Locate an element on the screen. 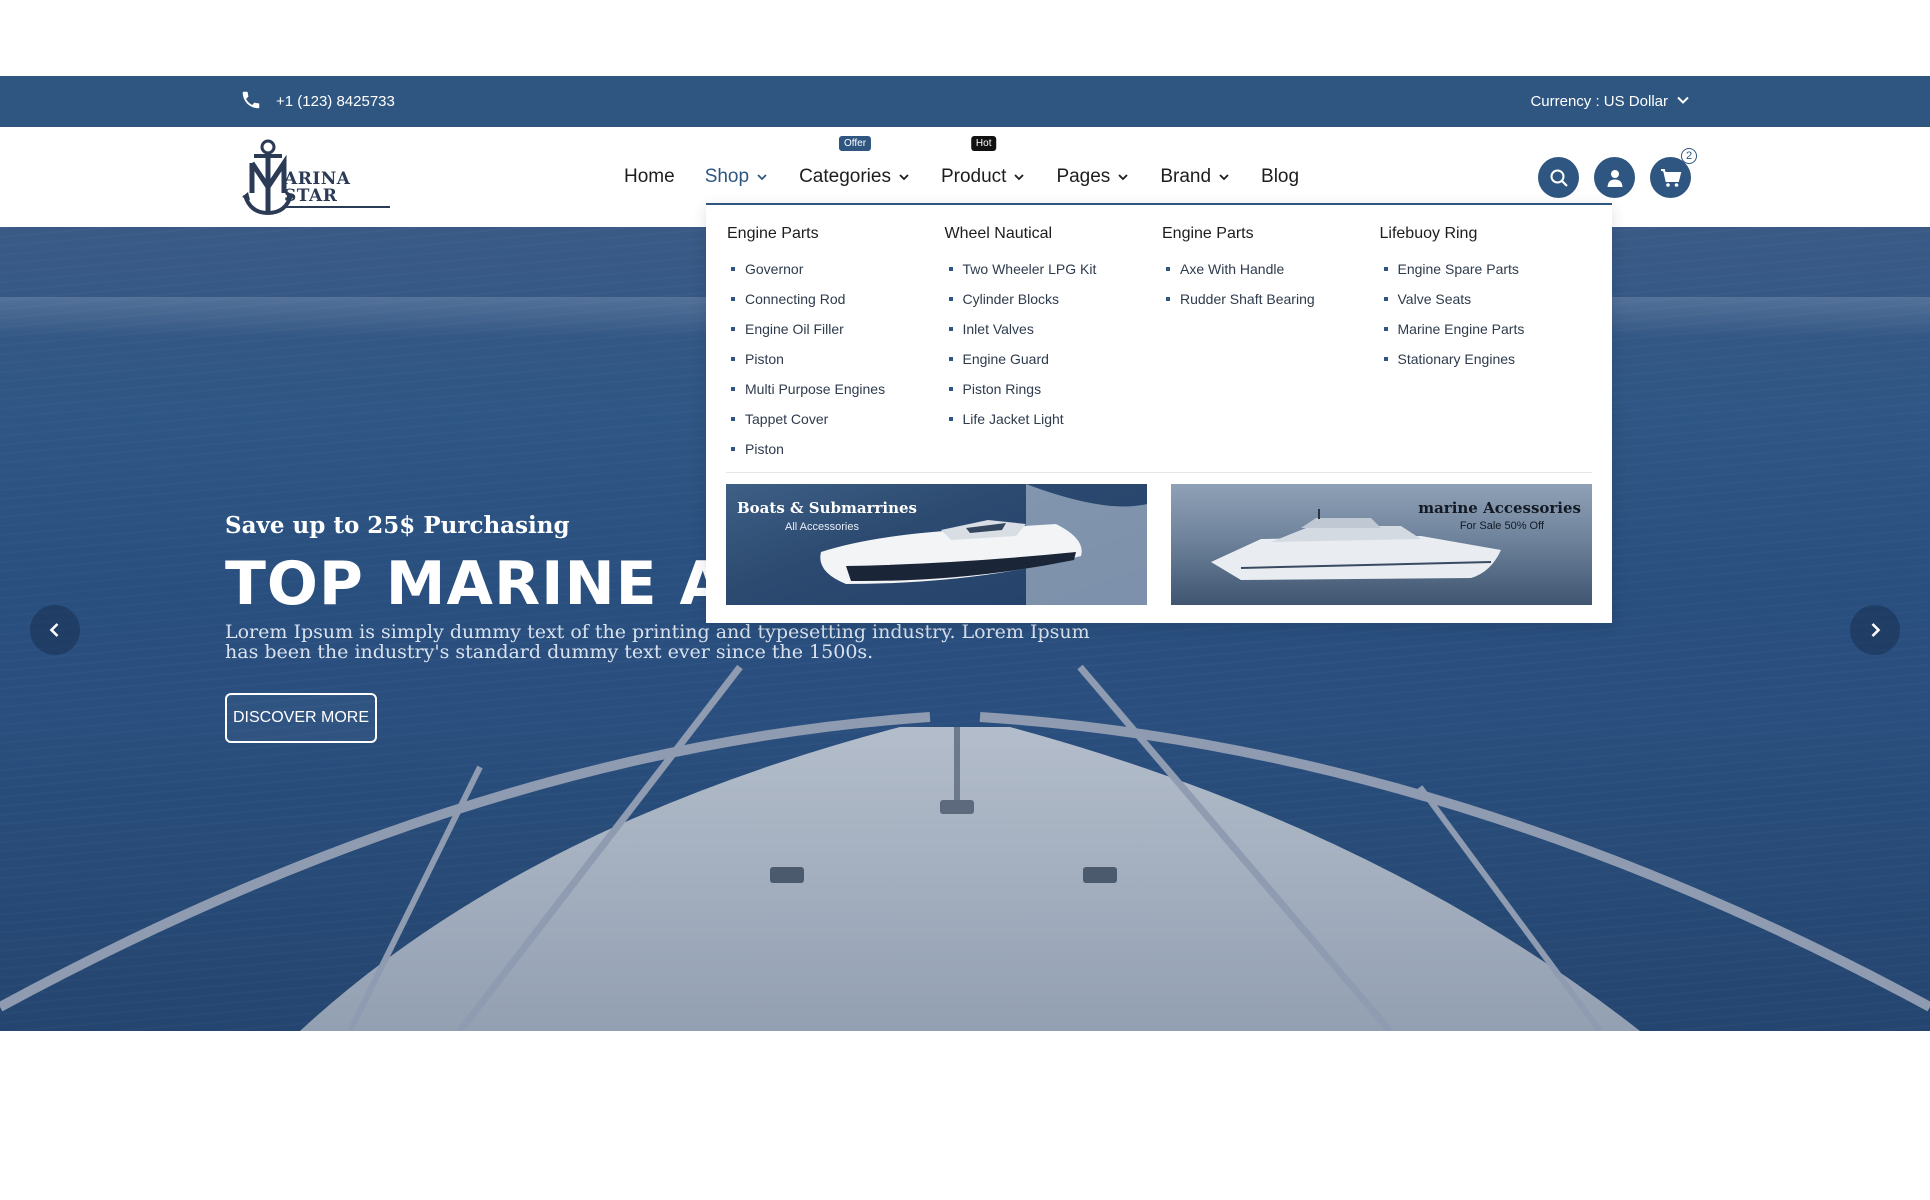 This screenshot has width=1930, height=1200. prev-slide-button is located at coordinates (55, 630).